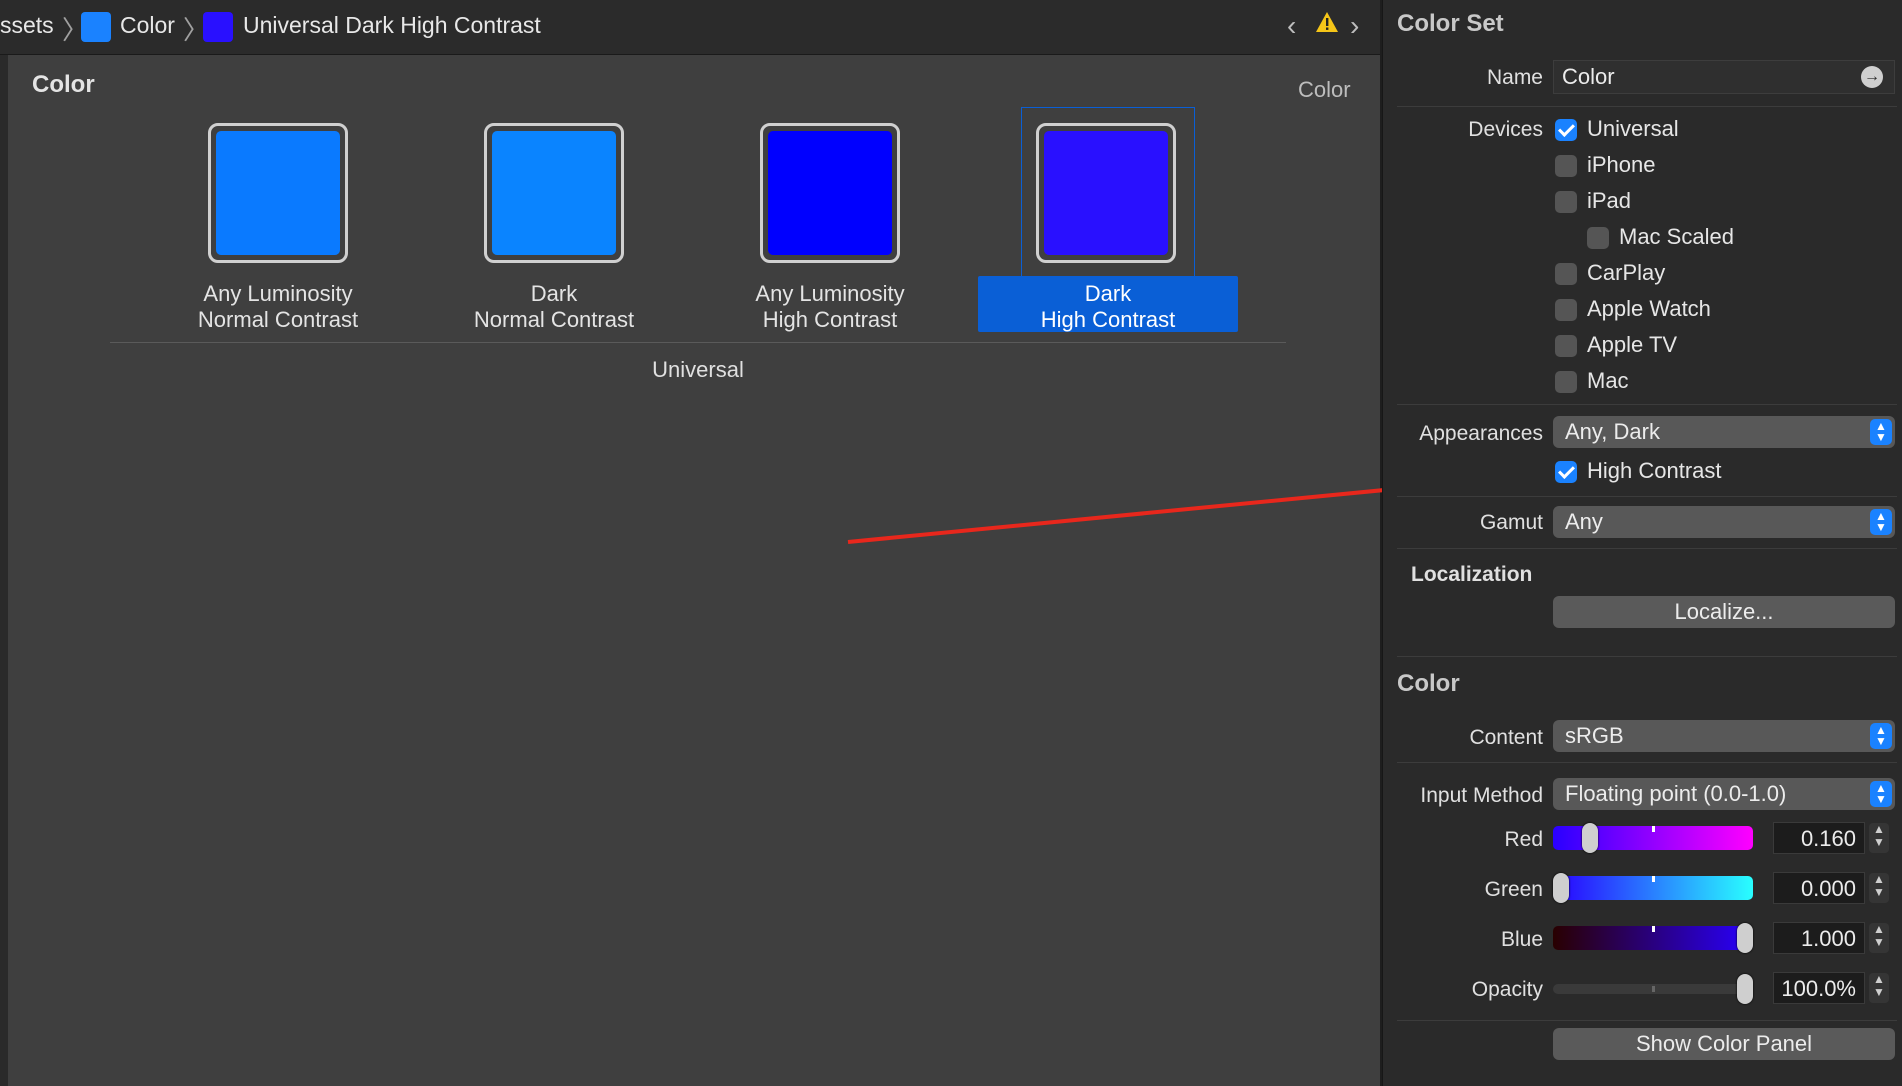 This screenshot has height=1086, width=1902. I want to click on checkbox-label-apple-watch: Apple Watch, so click(1649, 308).